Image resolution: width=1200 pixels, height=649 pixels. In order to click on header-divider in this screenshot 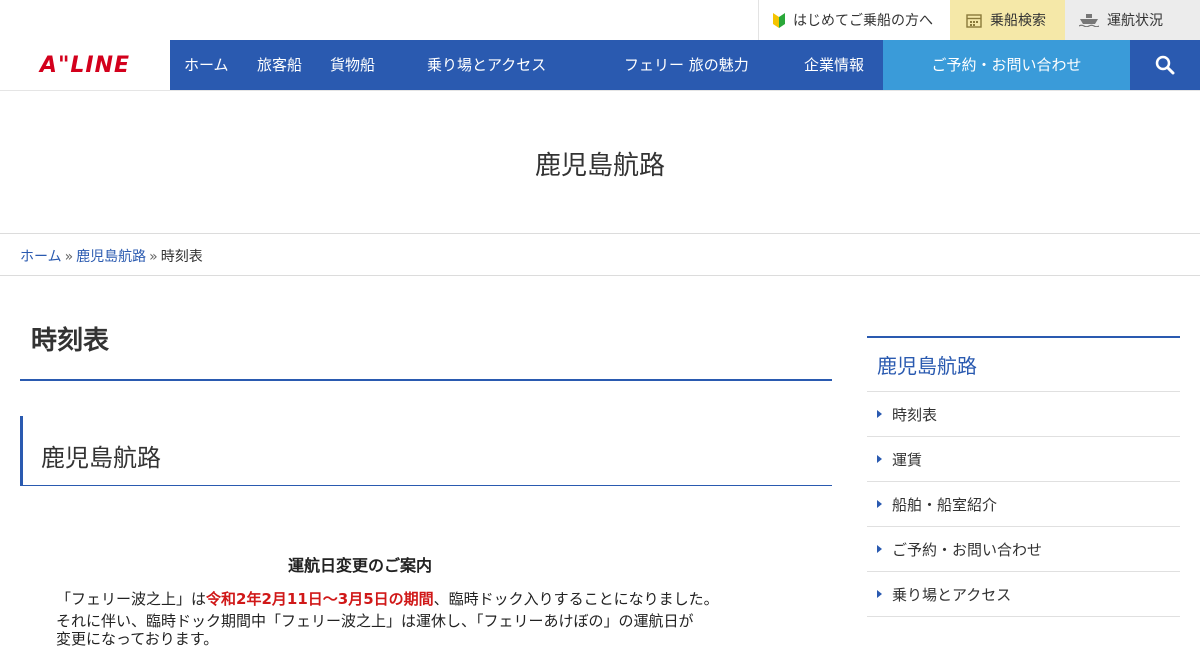, I will do `click(600, 90)`.